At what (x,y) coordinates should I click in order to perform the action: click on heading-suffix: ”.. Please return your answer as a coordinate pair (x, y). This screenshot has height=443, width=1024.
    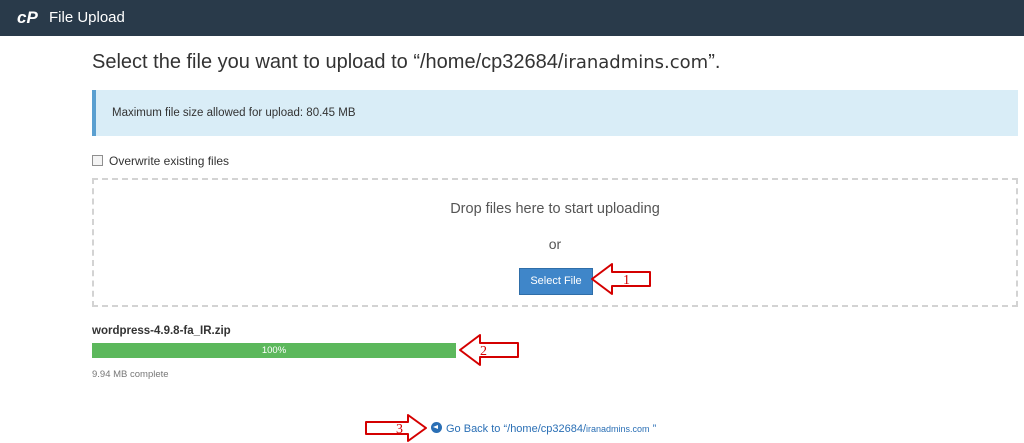
    Looking at the image, I should click on (714, 62).